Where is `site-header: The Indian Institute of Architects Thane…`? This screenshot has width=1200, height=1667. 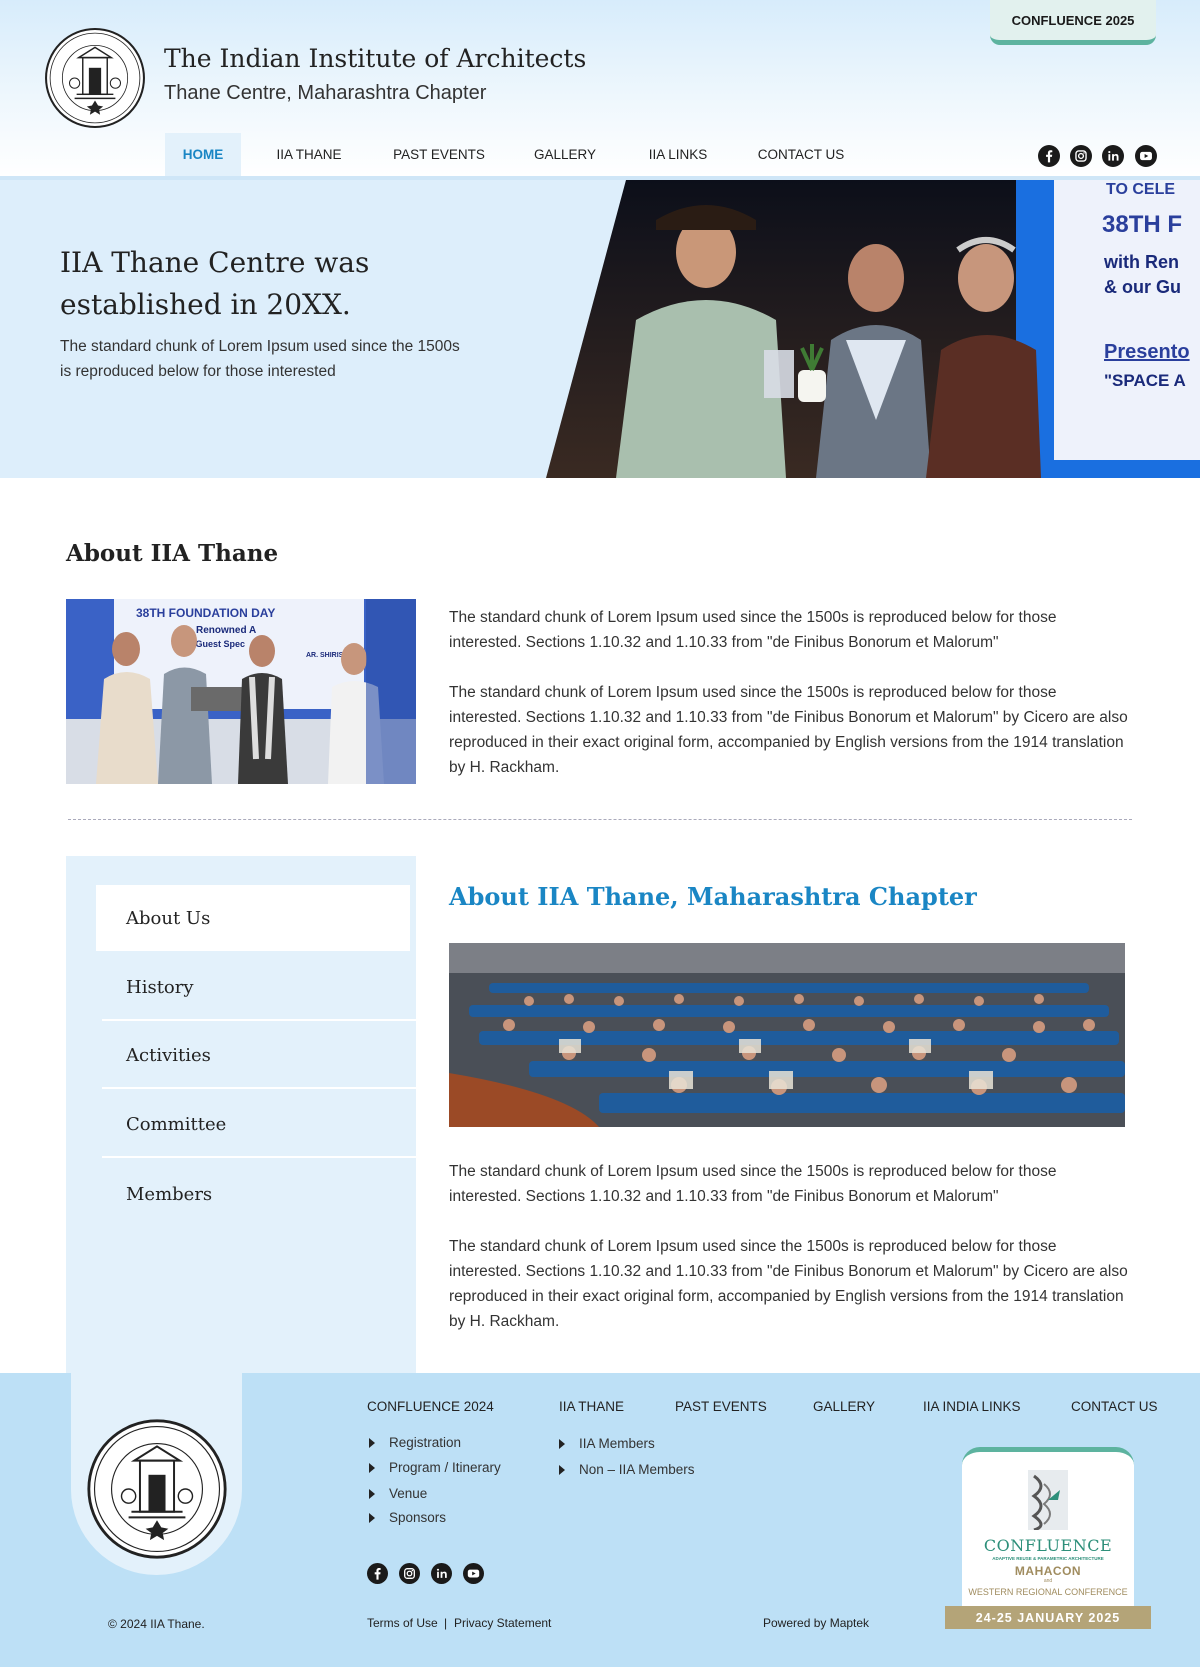
site-header: The Indian Institute of Architects Thane… is located at coordinates (600, 88).